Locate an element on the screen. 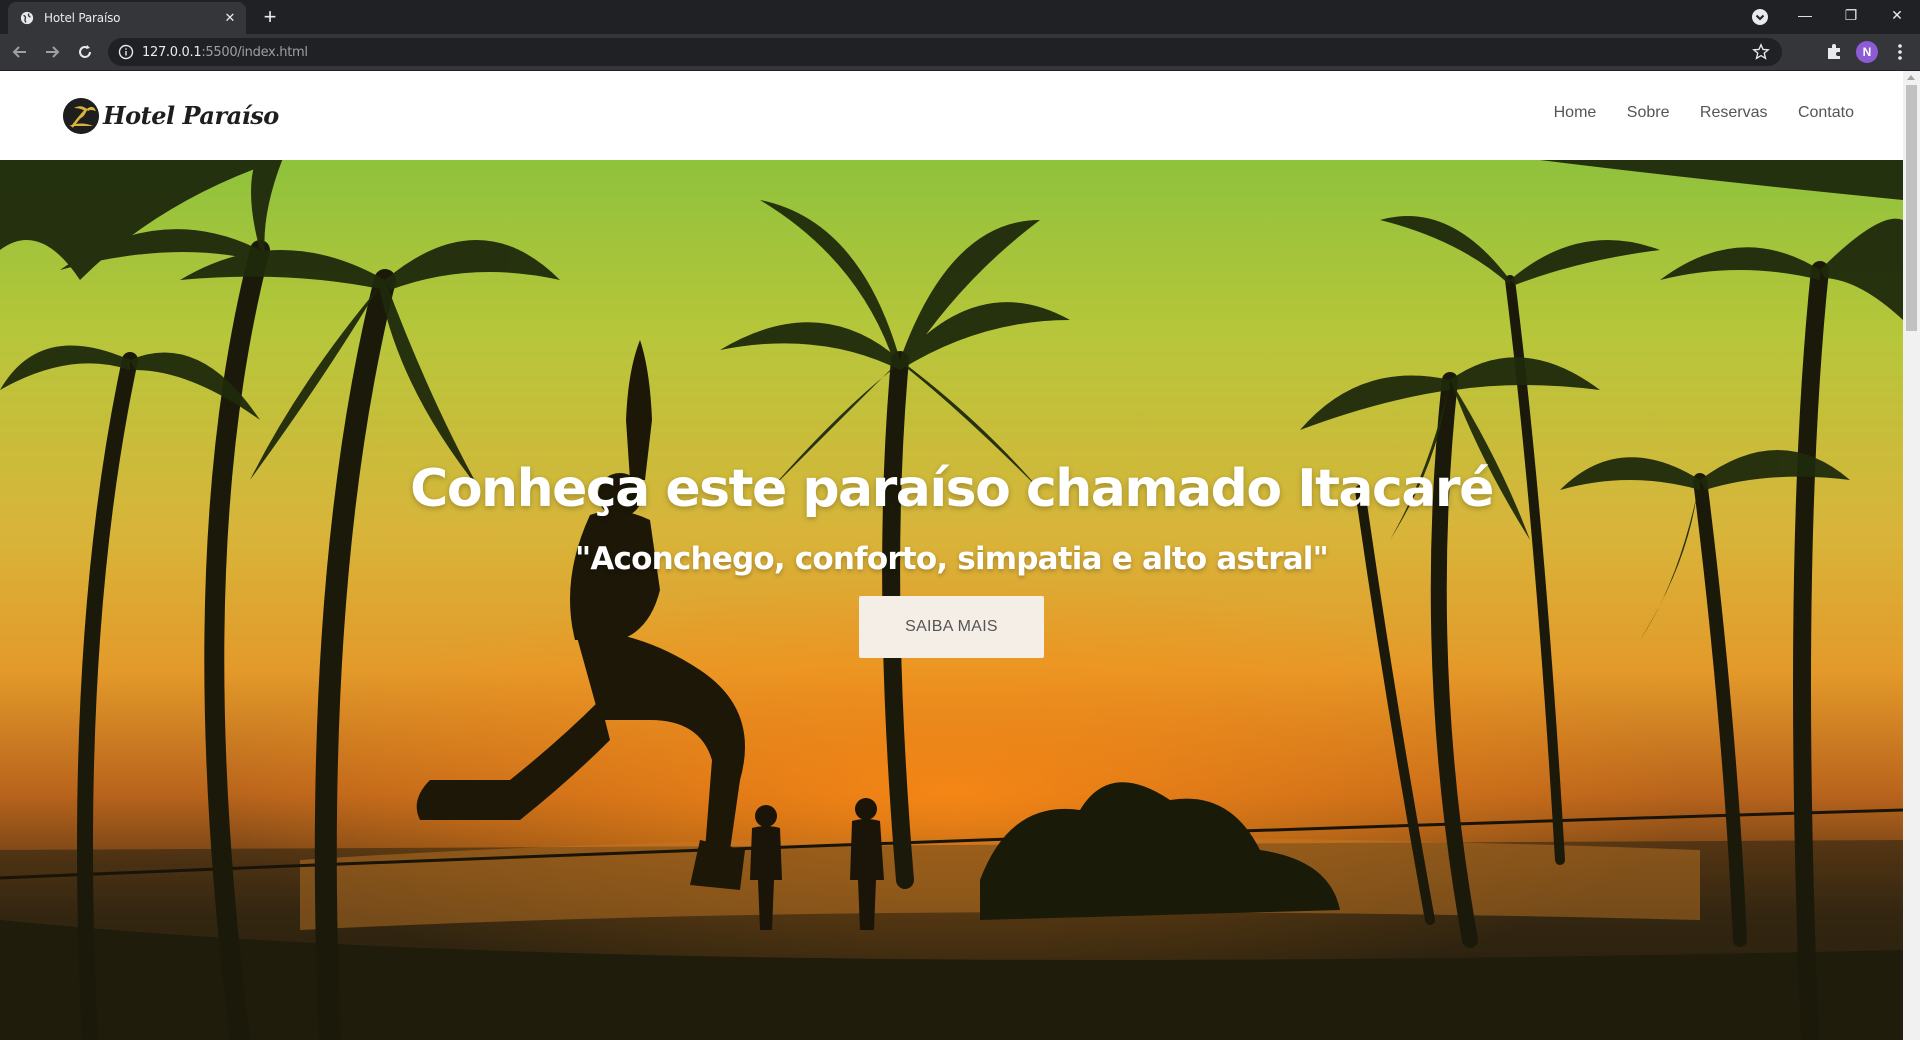 The image size is (1920, 1040). address-bar: 127.0.0.1:5500/index.html is located at coordinates (945, 52).